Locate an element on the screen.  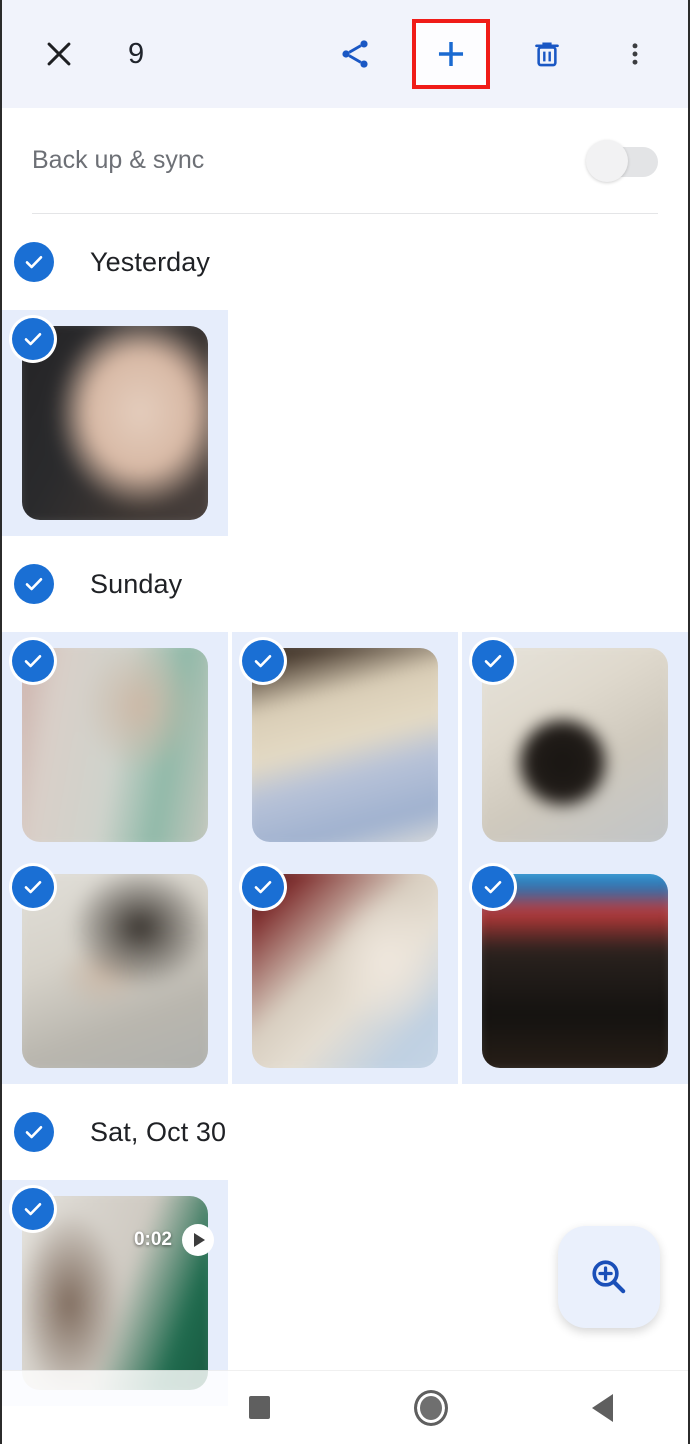
recents-square-icon is located at coordinates (259, 1407).